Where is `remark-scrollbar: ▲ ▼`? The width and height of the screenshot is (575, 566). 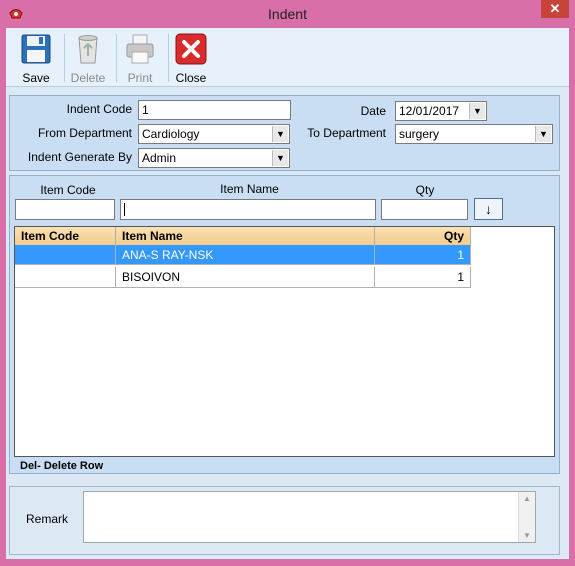
remark-scrollbar: ▲ ▼ is located at coordinates (526, 517).